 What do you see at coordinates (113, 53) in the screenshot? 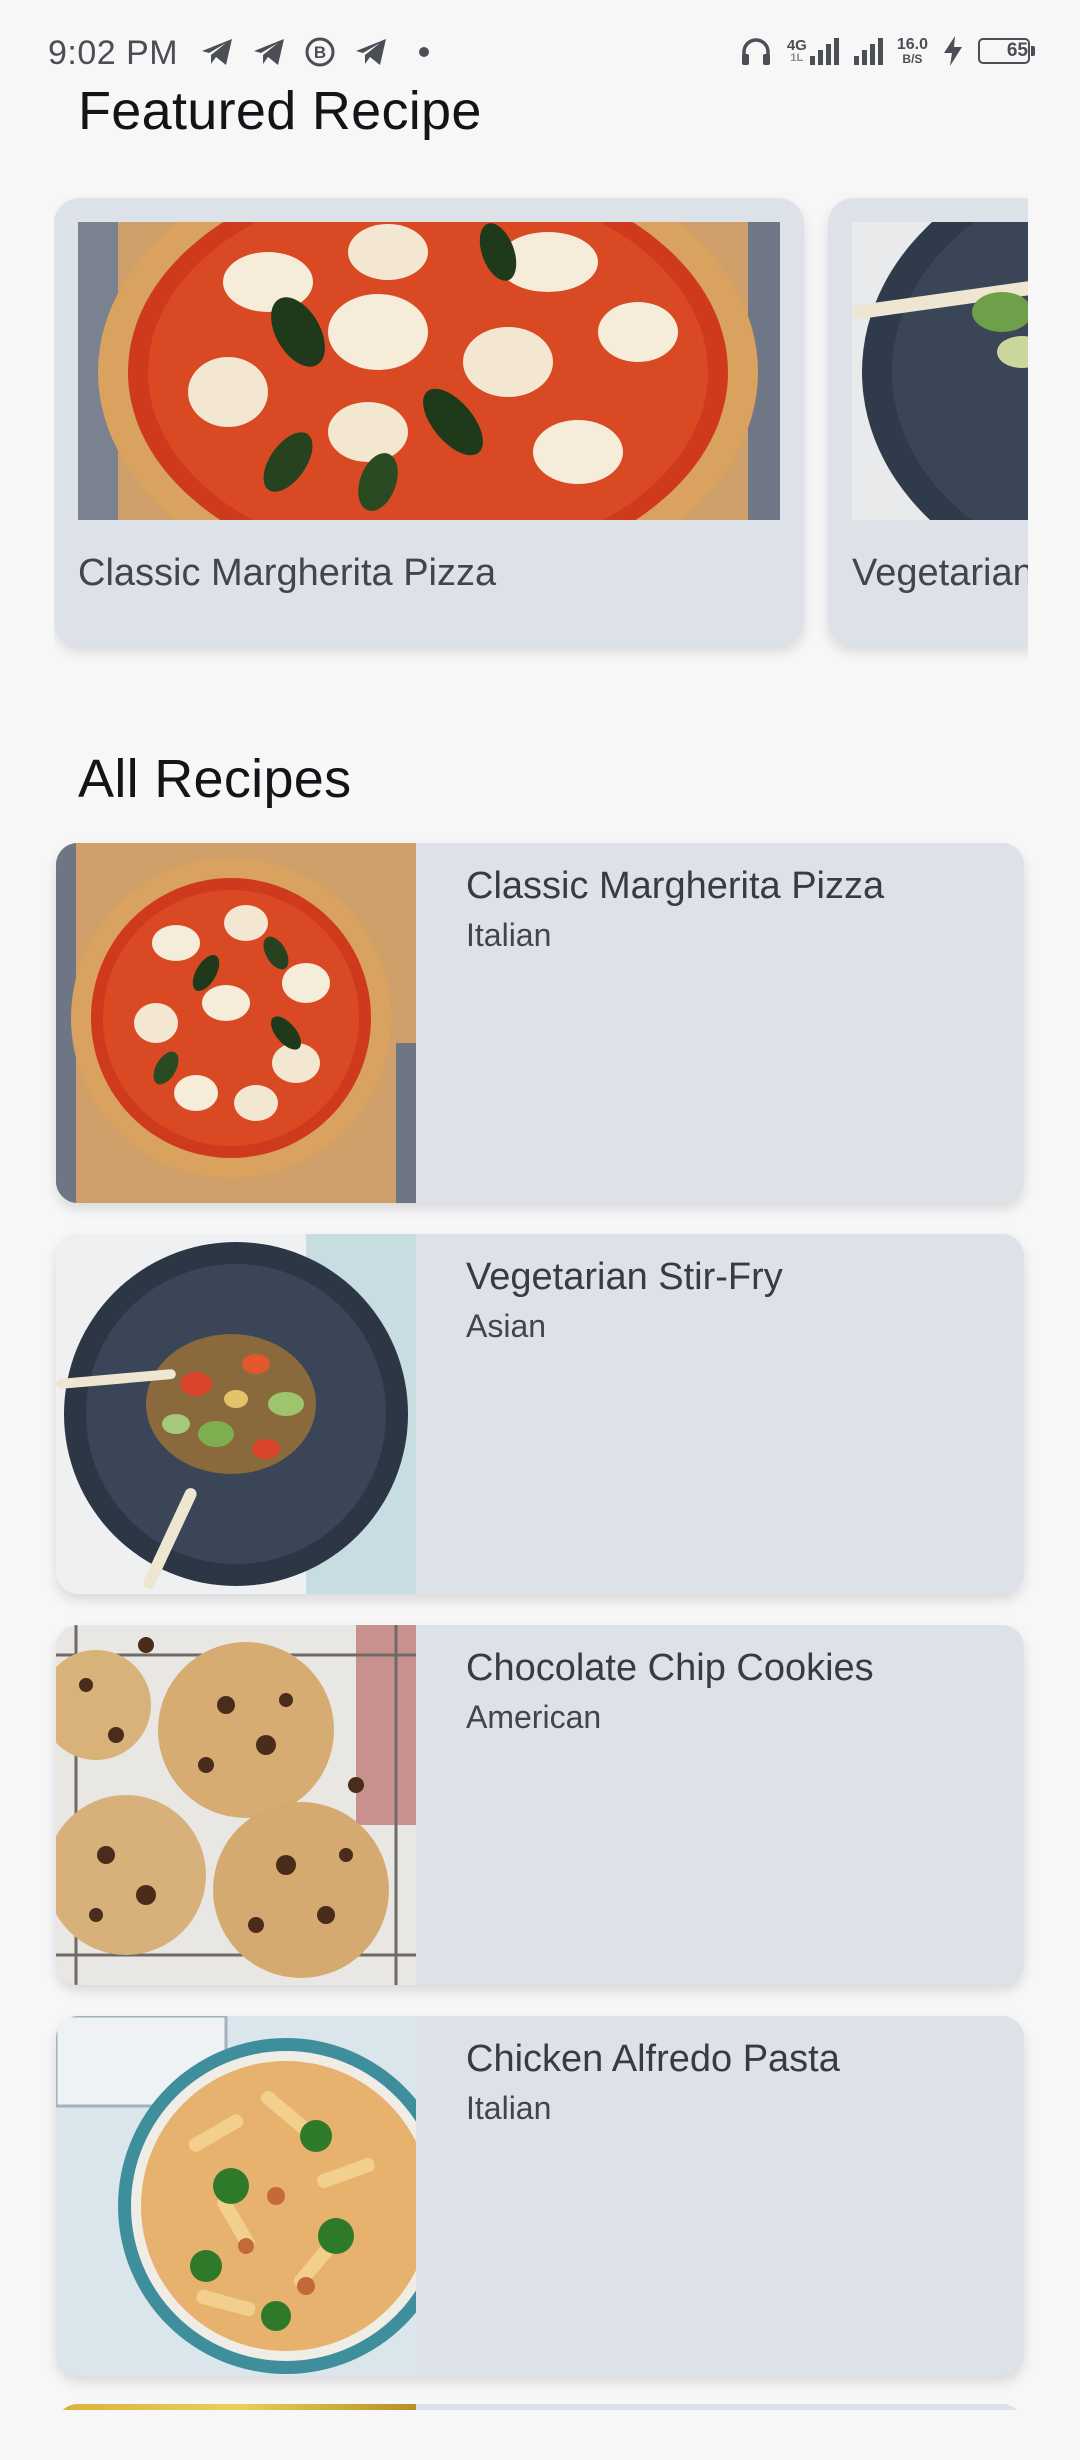
I see `status-time: 9:02 PM` at bounding box center [113, 53].